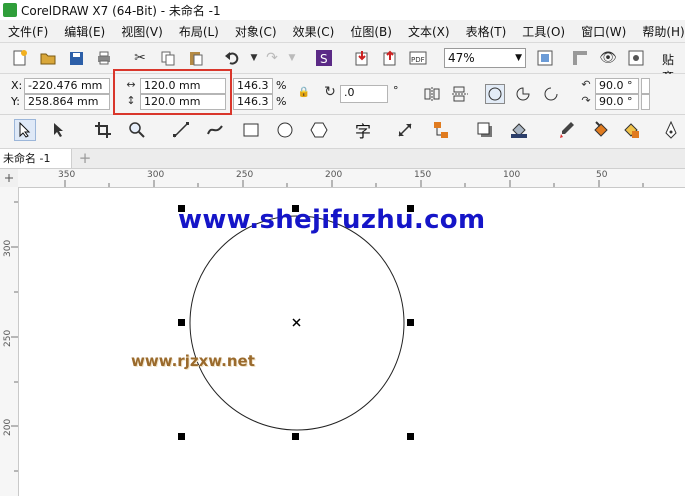 Image resolution: width=685 pixels, height=496 pixels. What do you see at coordinates (314, 31) in the screenshot?
I see `menu-effects: 效果(C)` at bounding box center [314, 31].